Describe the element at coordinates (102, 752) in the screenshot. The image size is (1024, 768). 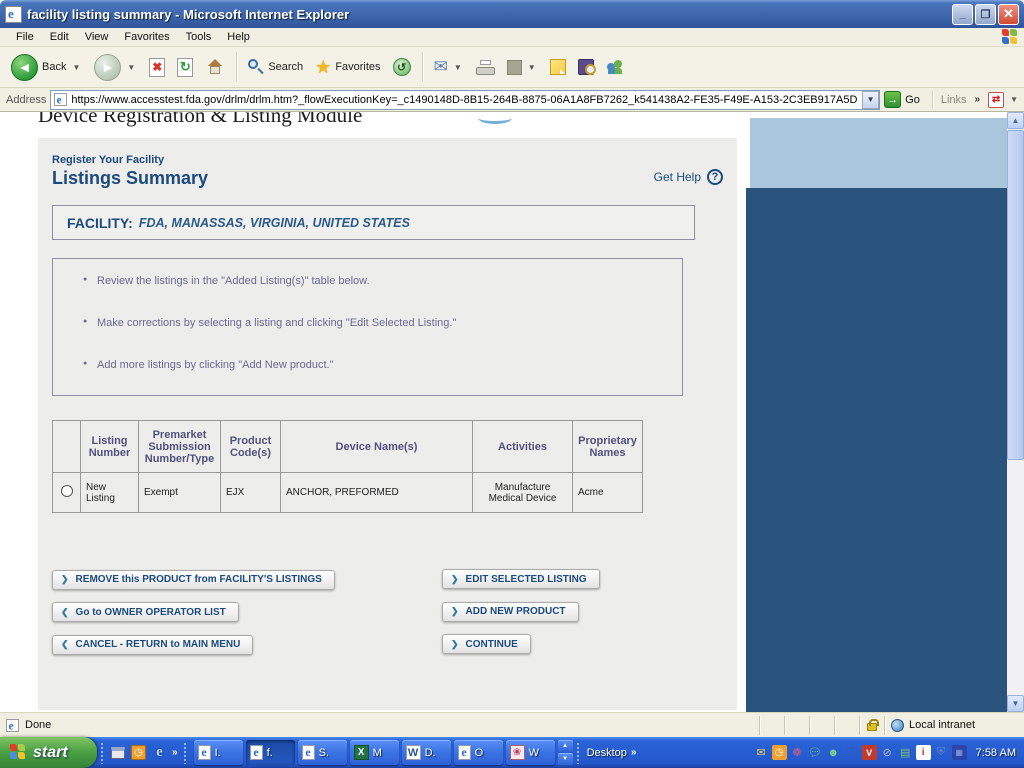
I see `quicklaunch-grip` at that location.